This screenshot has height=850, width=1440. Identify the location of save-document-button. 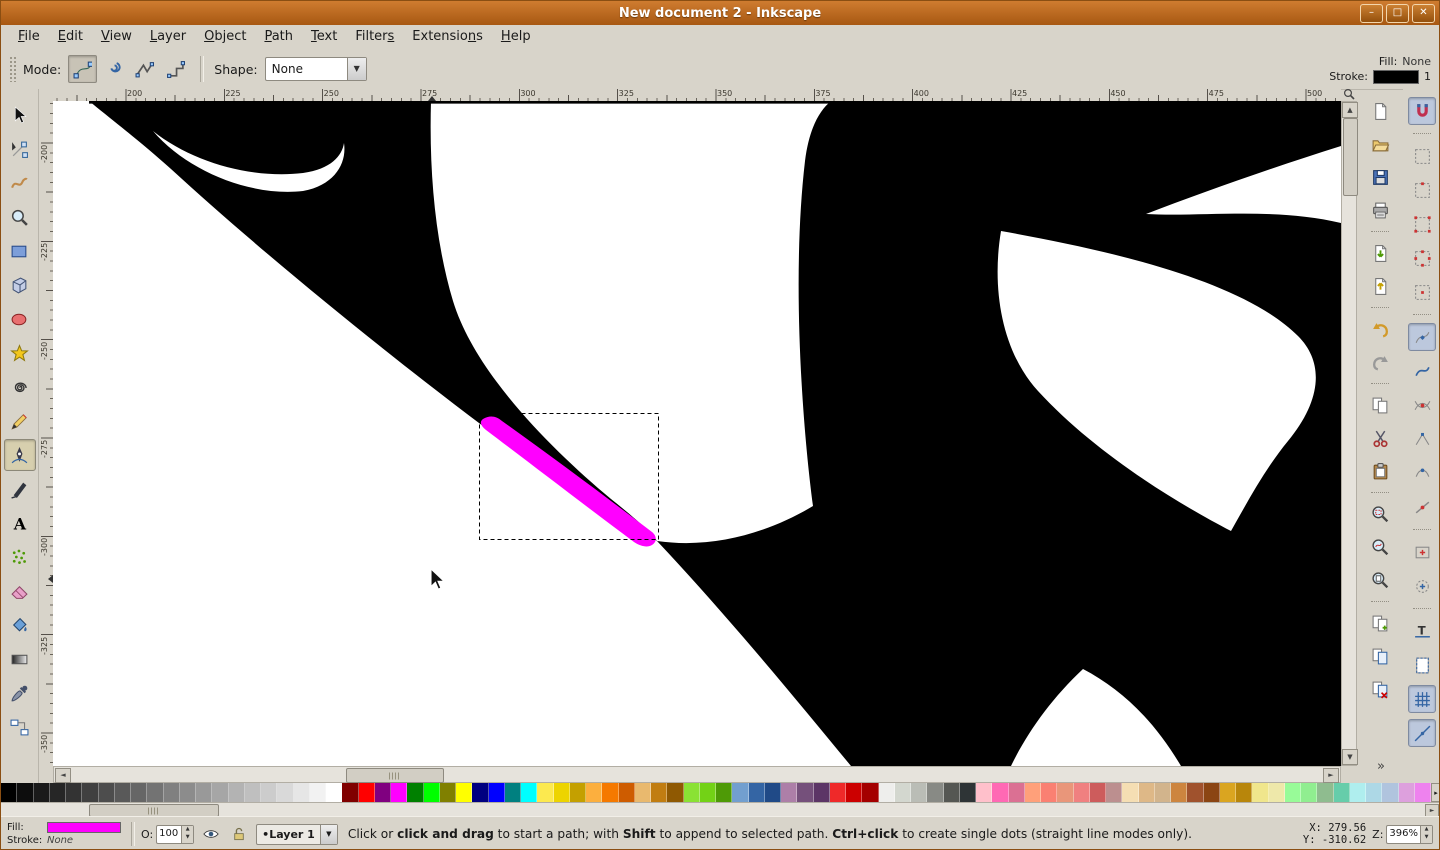
(1380, 177).